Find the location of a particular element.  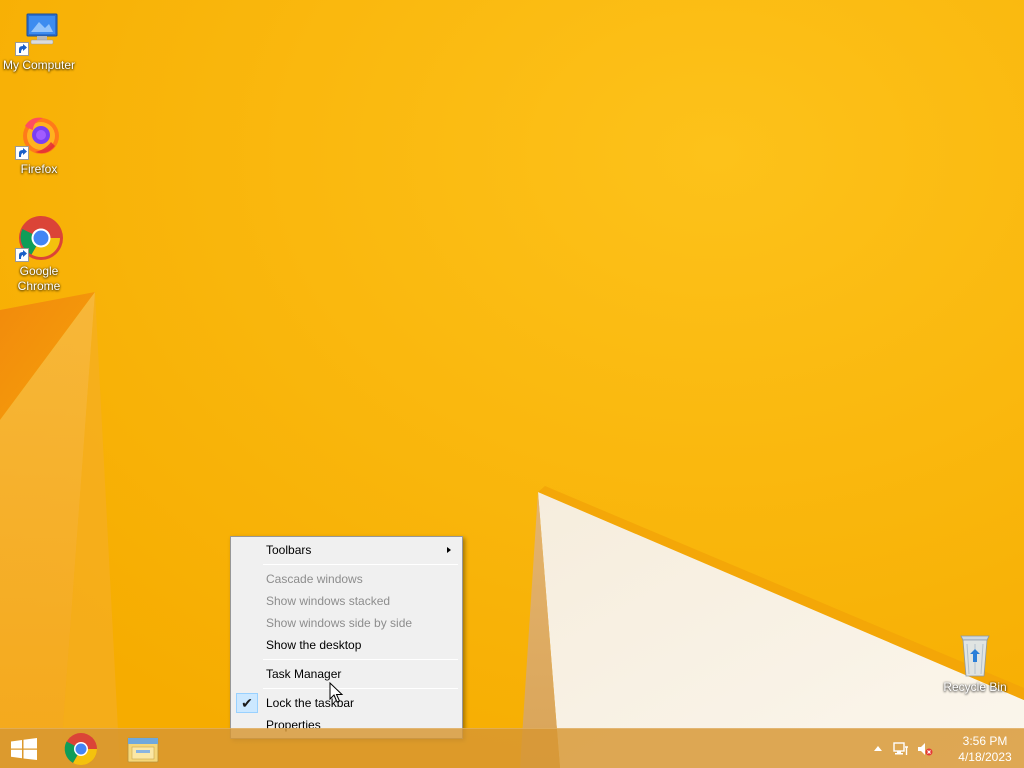

menu-item-show-windows-stacked: Show windows stacked is located at coordinates (346, 601).